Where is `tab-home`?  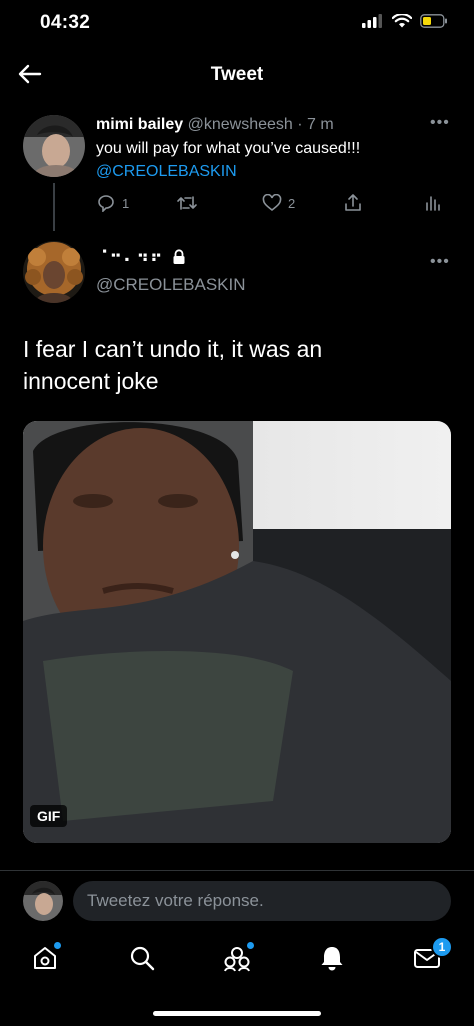
tab-home is located at coordinates (45, 958).